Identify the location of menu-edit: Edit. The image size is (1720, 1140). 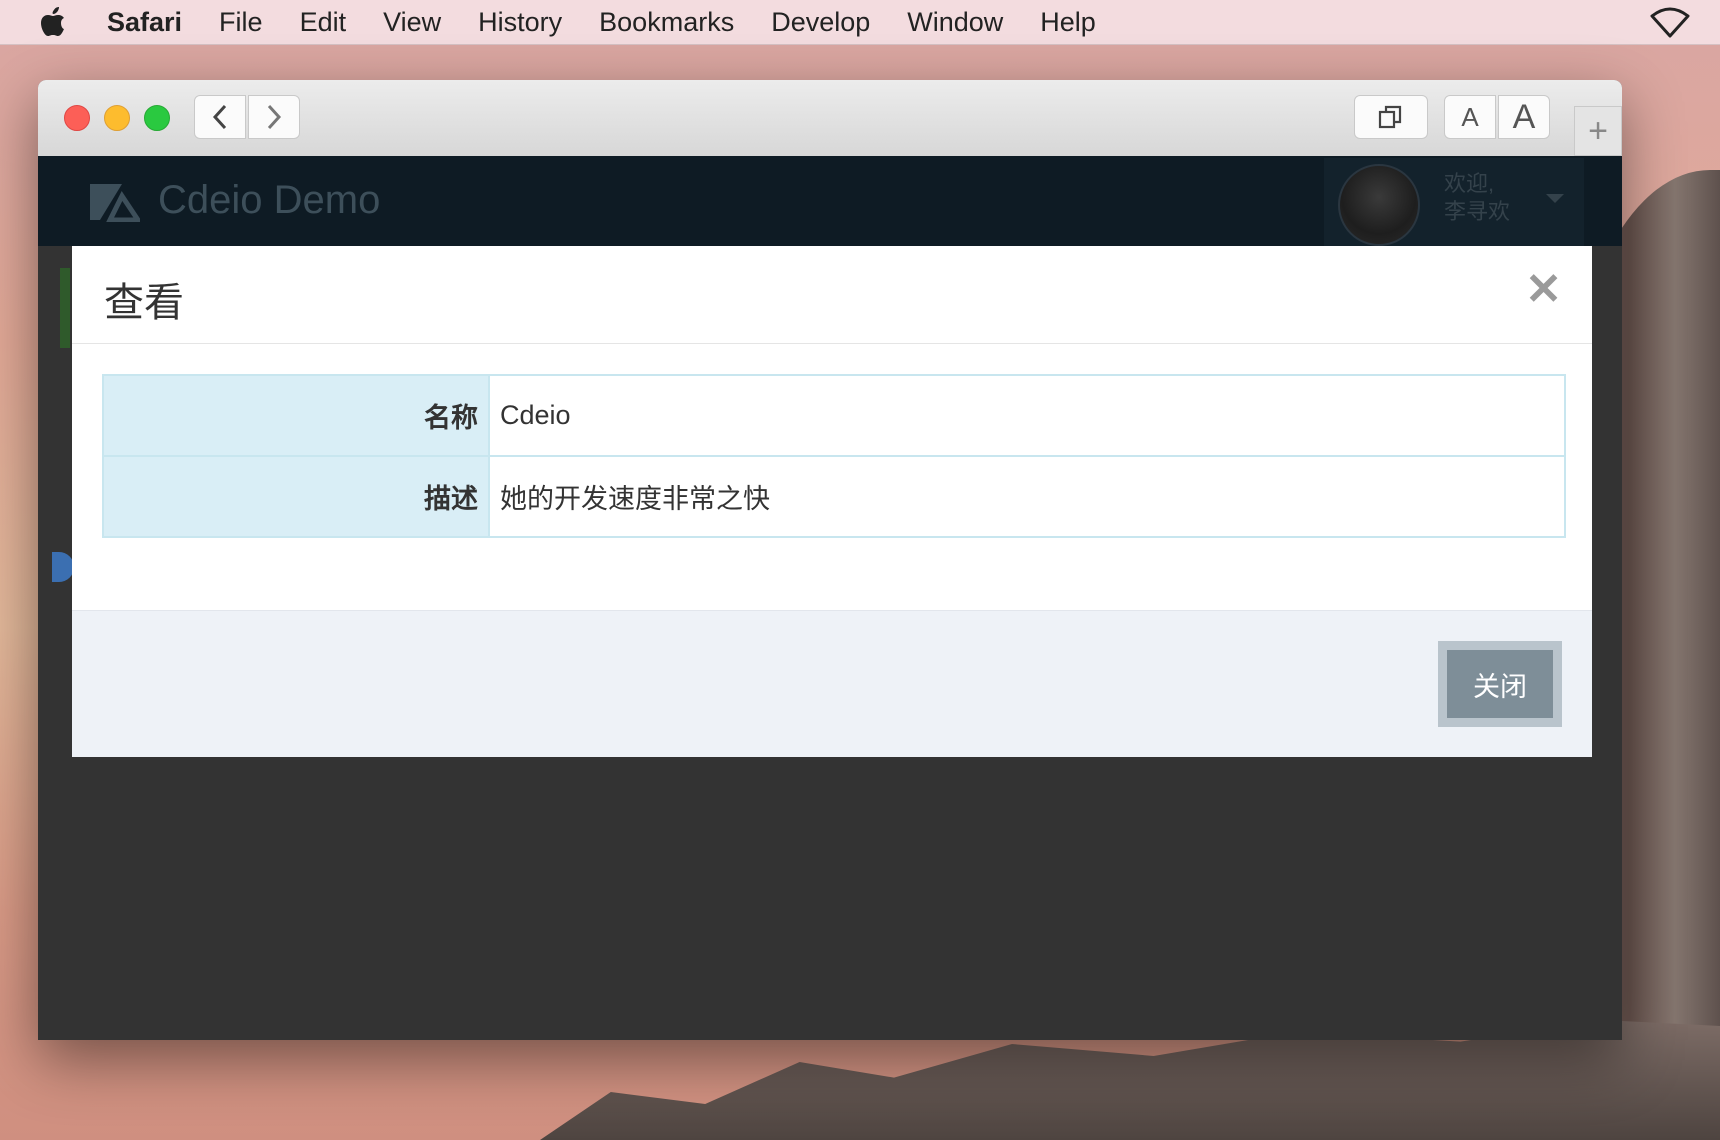
(323, 22).